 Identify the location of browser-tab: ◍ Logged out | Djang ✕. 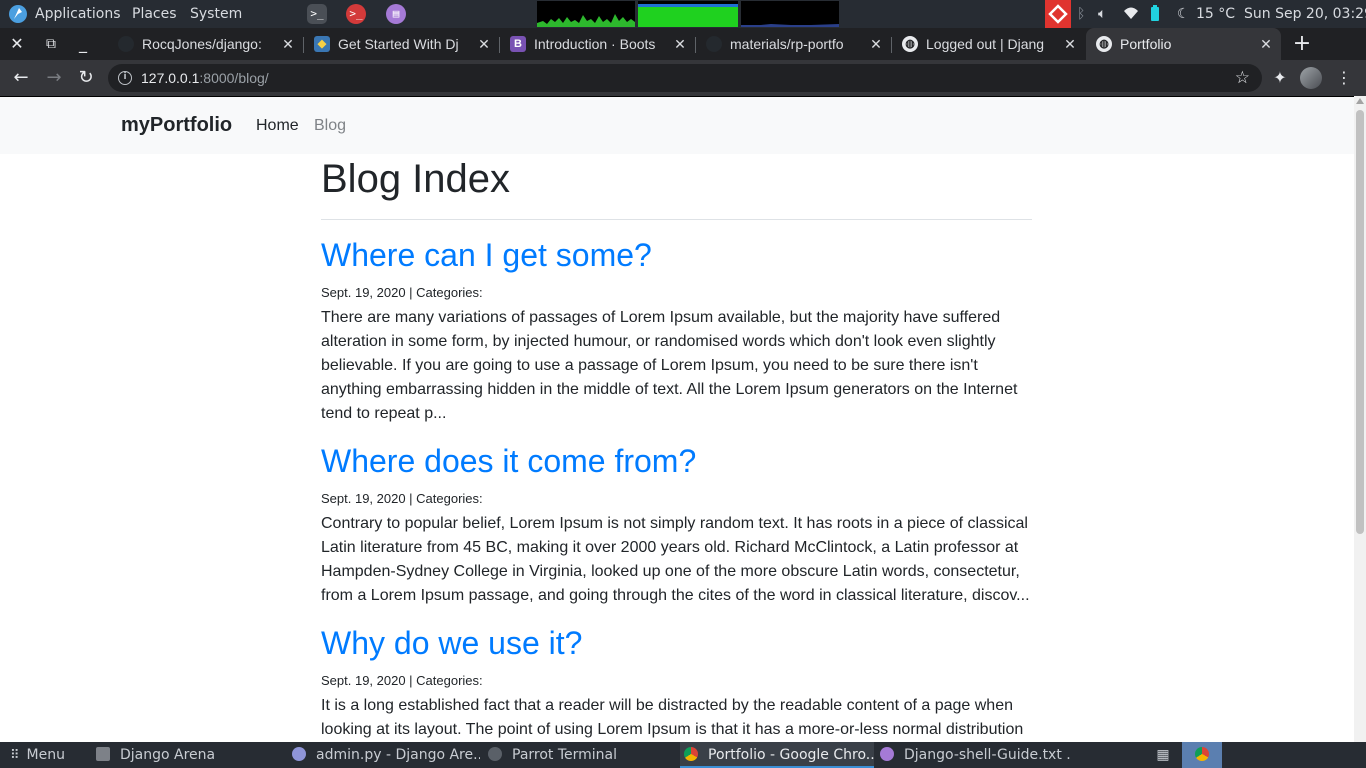
(988, 44).